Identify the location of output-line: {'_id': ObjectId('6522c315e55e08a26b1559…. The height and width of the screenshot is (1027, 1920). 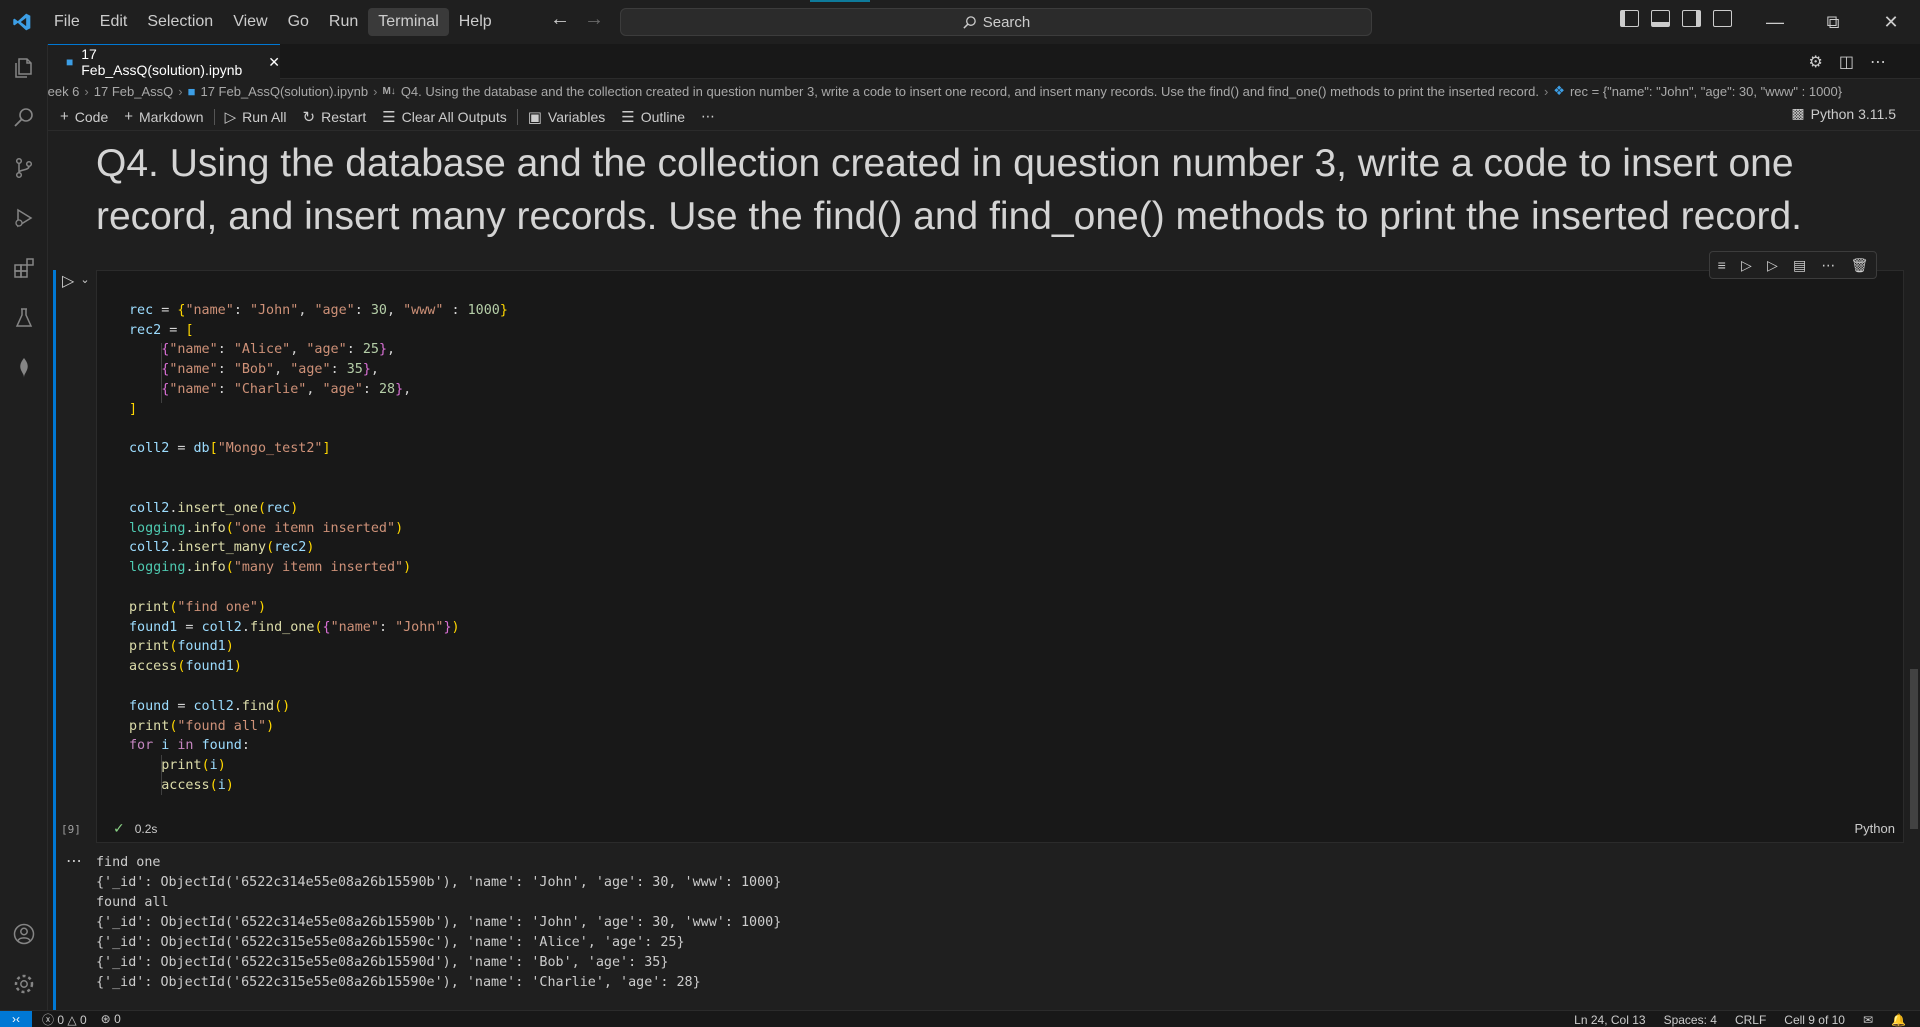
(382, 962).